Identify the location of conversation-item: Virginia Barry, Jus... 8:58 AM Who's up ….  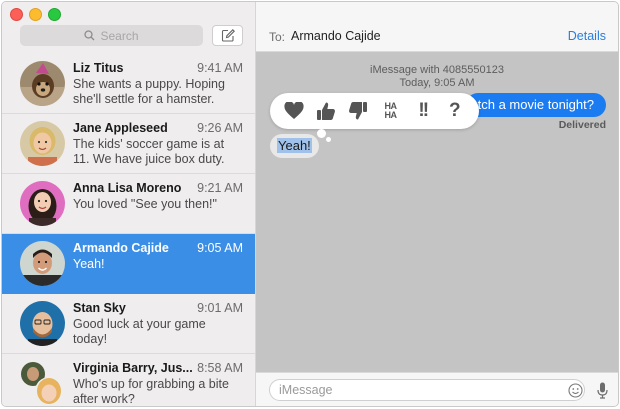
(128, 380).